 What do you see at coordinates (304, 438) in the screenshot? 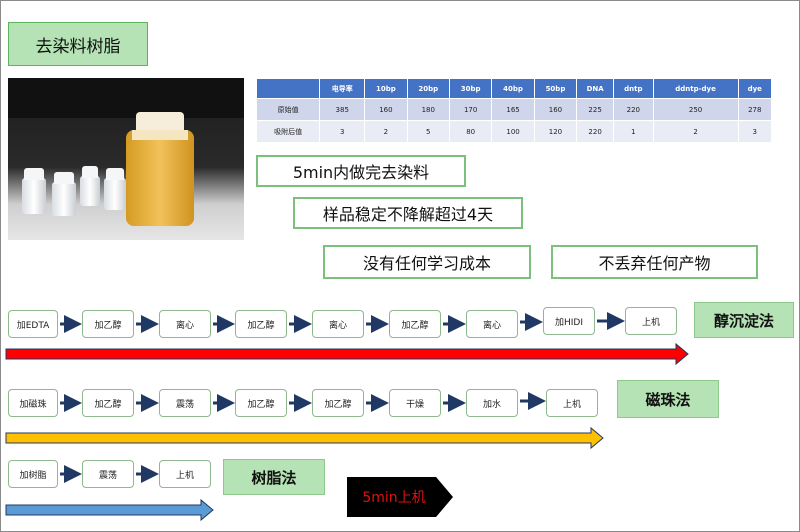
I see `wf2-time-arrow` at bounding box center [304, 438].